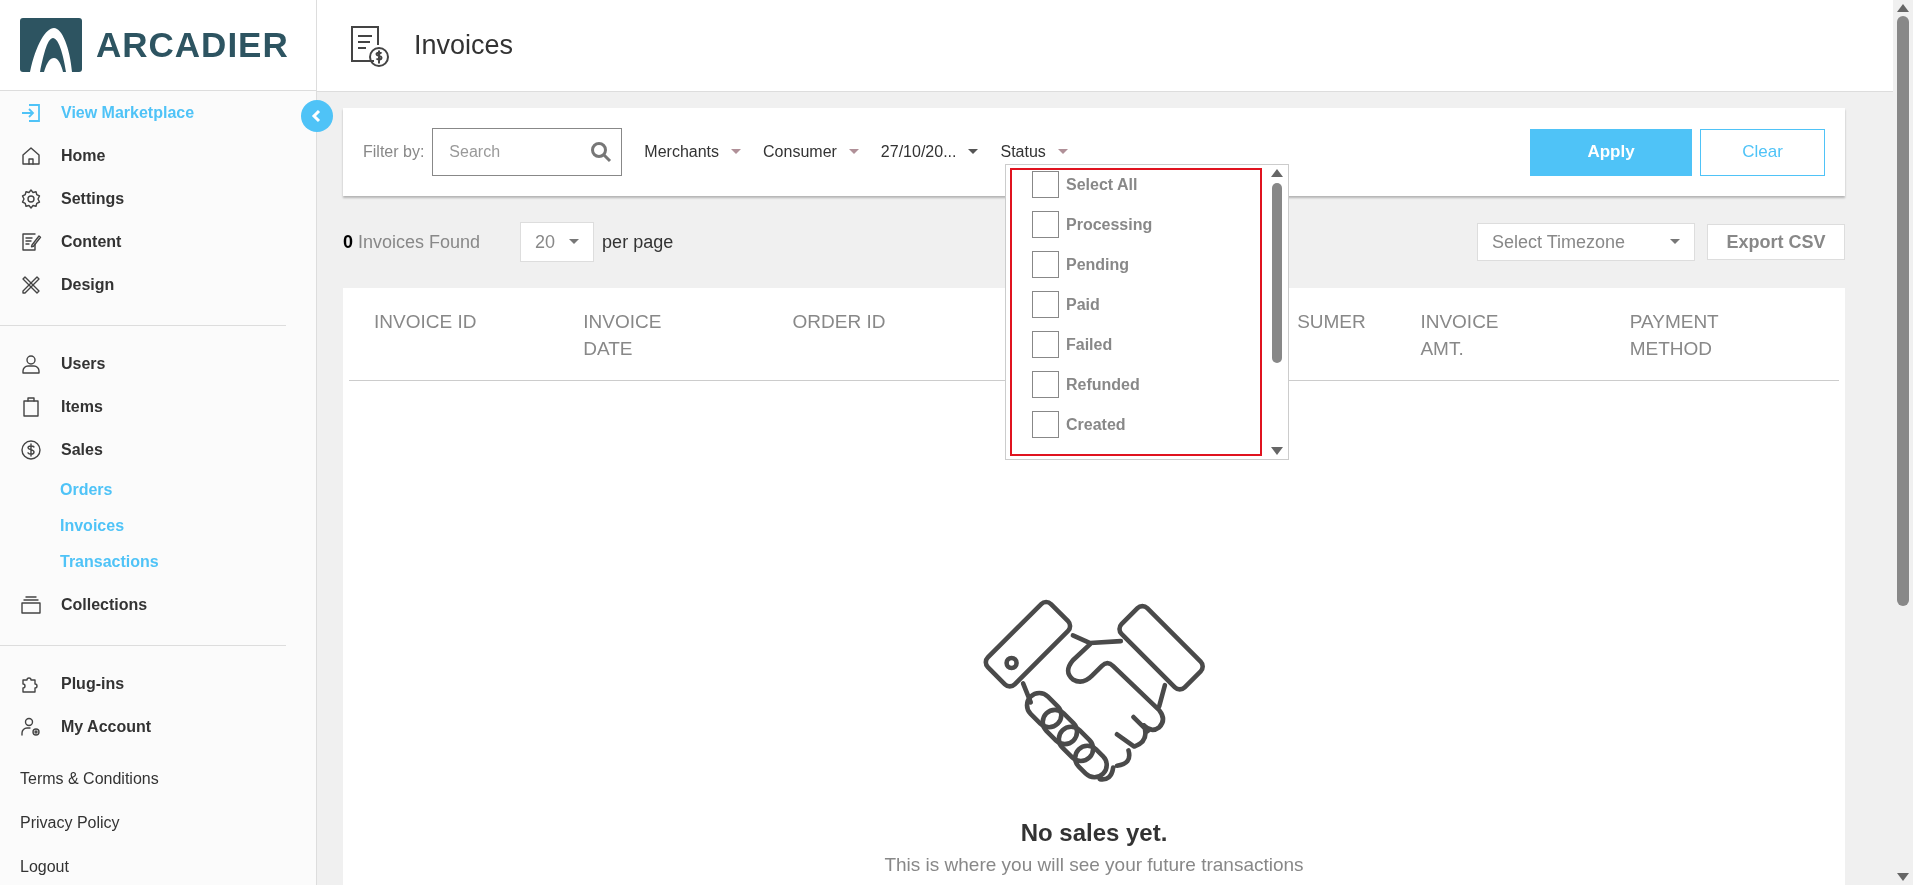 The width and height of the screenshot is (1913, 885). What do you see at coordinates (31, 364) in the screenshot?
I see `user-icon` at bounding box center [31, 364].